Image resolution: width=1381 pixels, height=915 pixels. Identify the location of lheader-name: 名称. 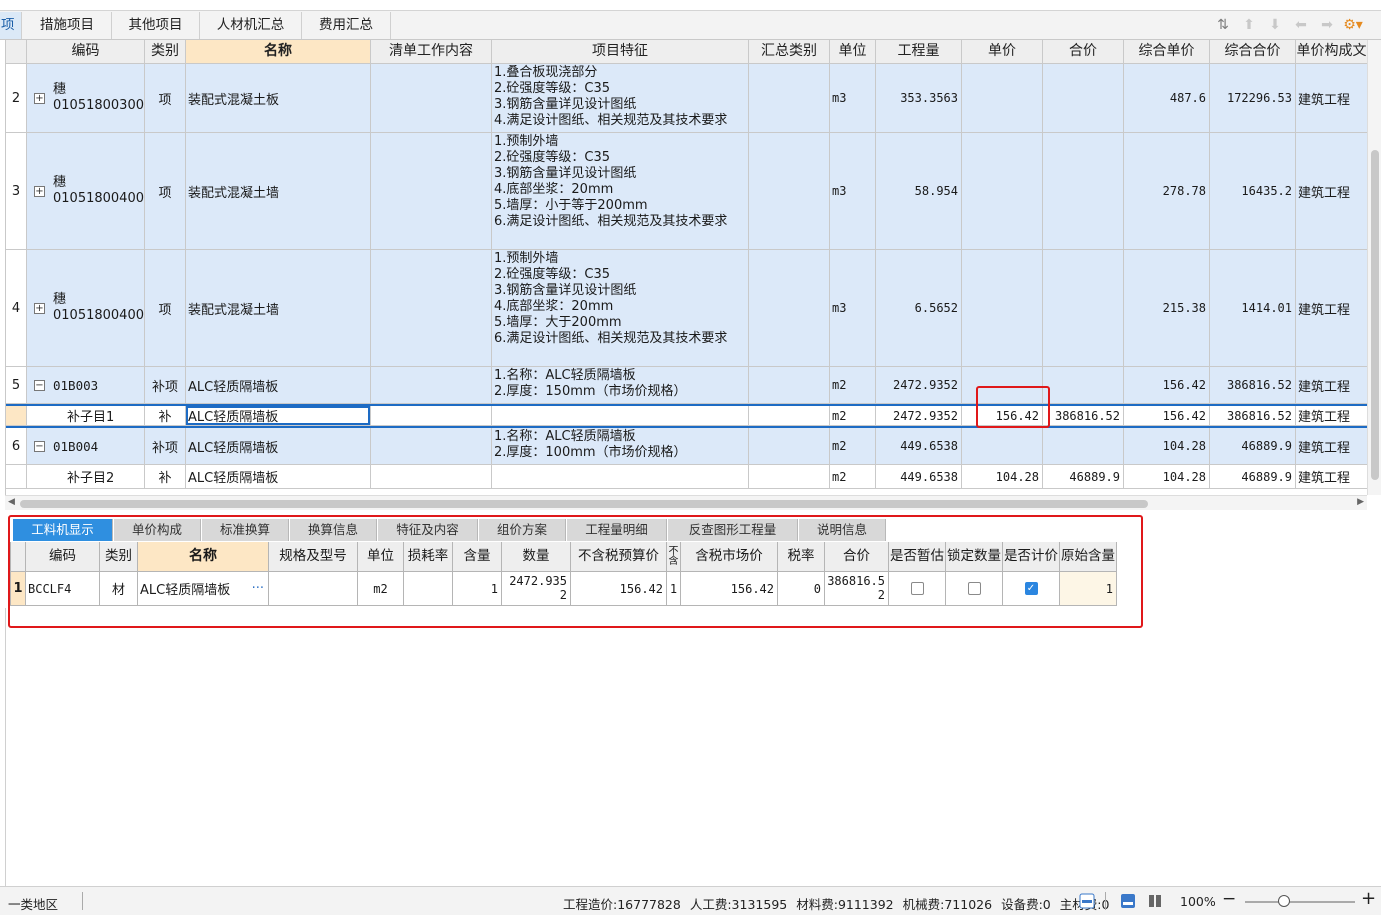
(203, 557).